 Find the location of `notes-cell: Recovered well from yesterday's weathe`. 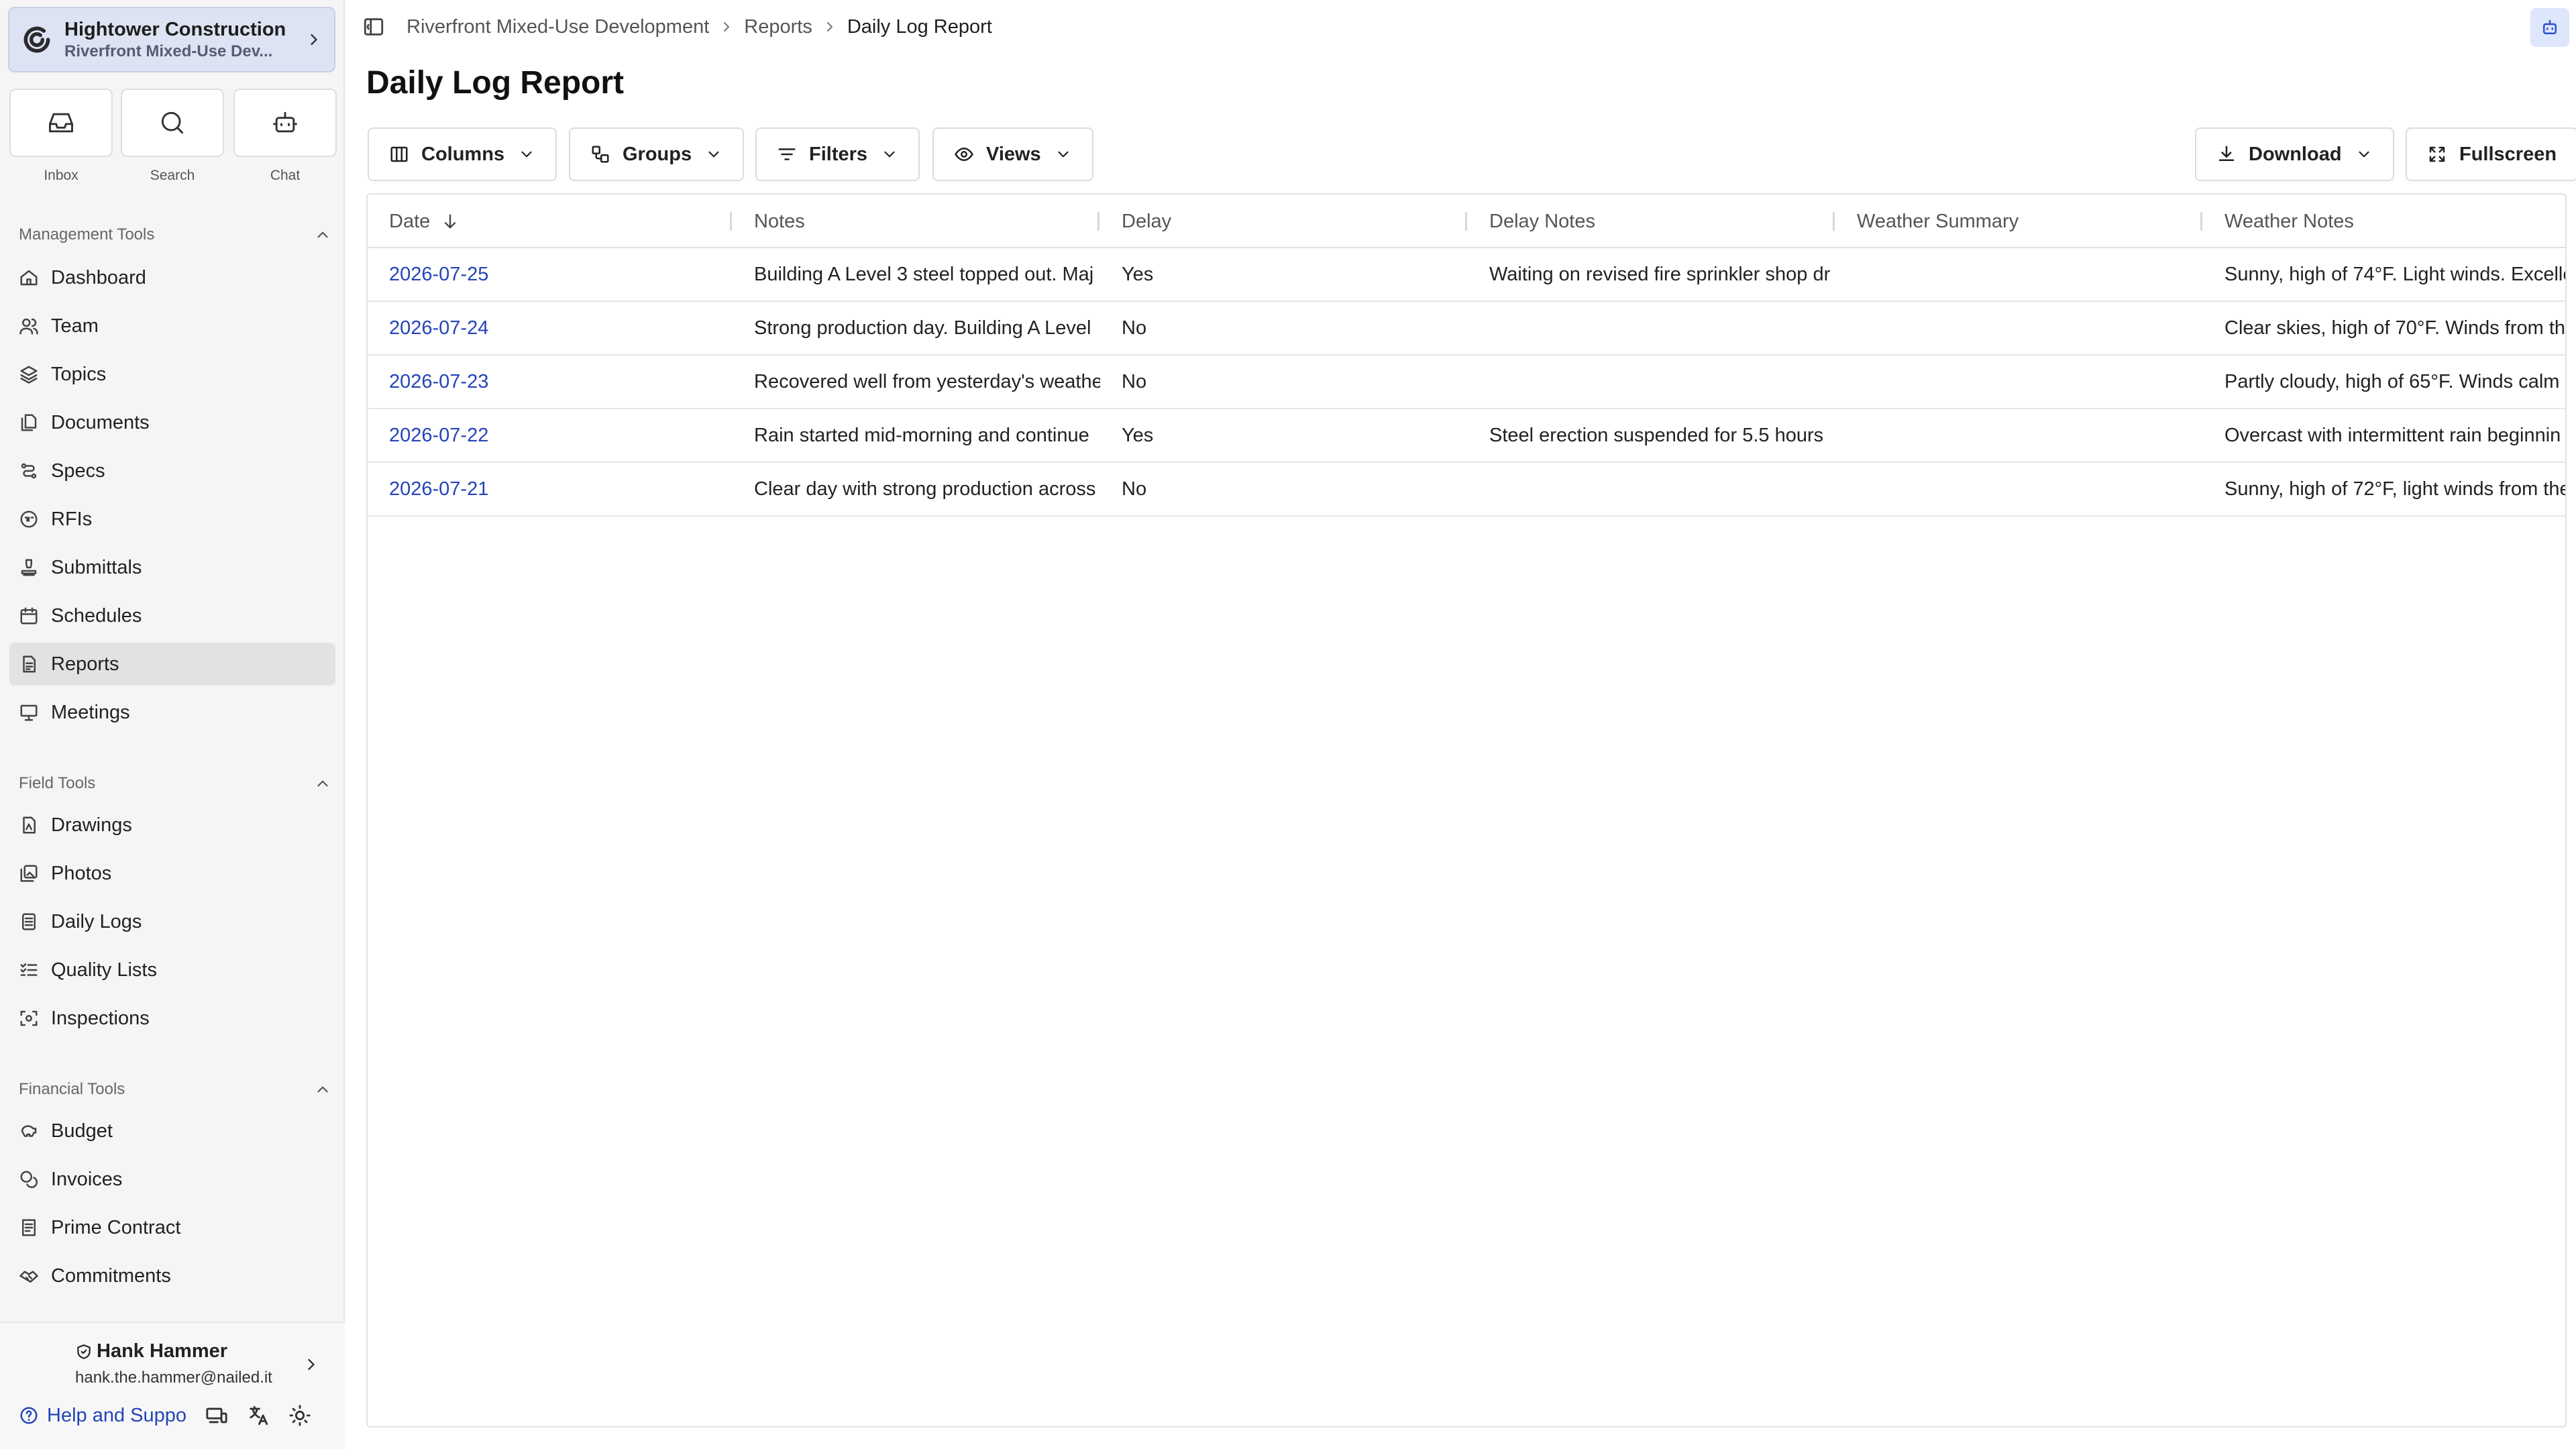

notes-cell: Recovered well from yesterday's weathe is located at coordinates (927, 381).